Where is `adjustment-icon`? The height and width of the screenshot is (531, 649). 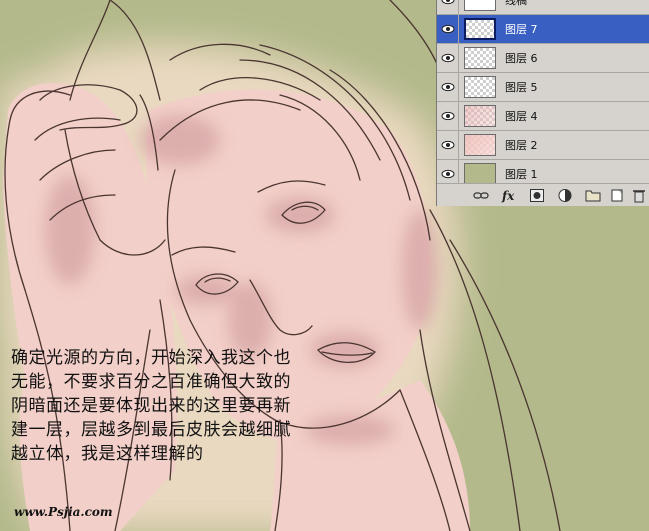
adjustment-icon is located at coordinates (565, 195).